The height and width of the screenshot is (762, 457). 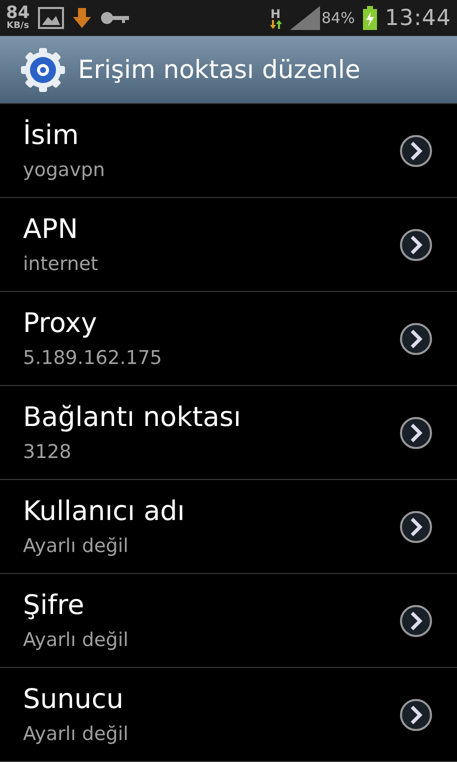 I want to click on network-type-text: H, so click(x=275, y=14).